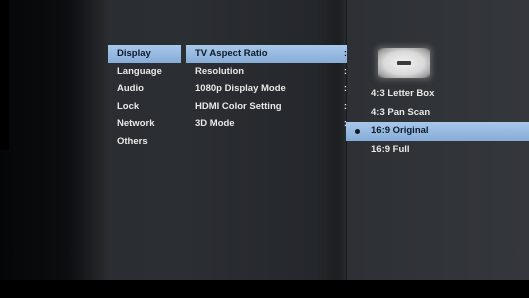  What do you see at coordinates (144, 89) in the screenshot?
I see `menu-item-audio: Audio` at bounding box center [144, 89].